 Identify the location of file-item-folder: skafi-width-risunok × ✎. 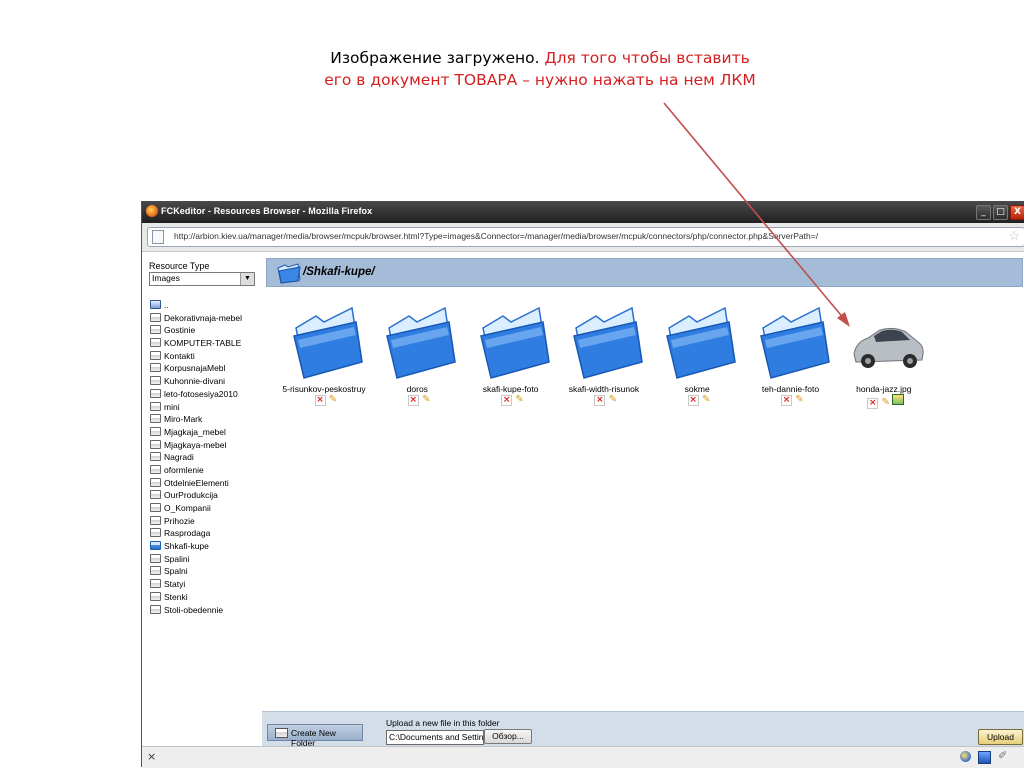
(602, 357).